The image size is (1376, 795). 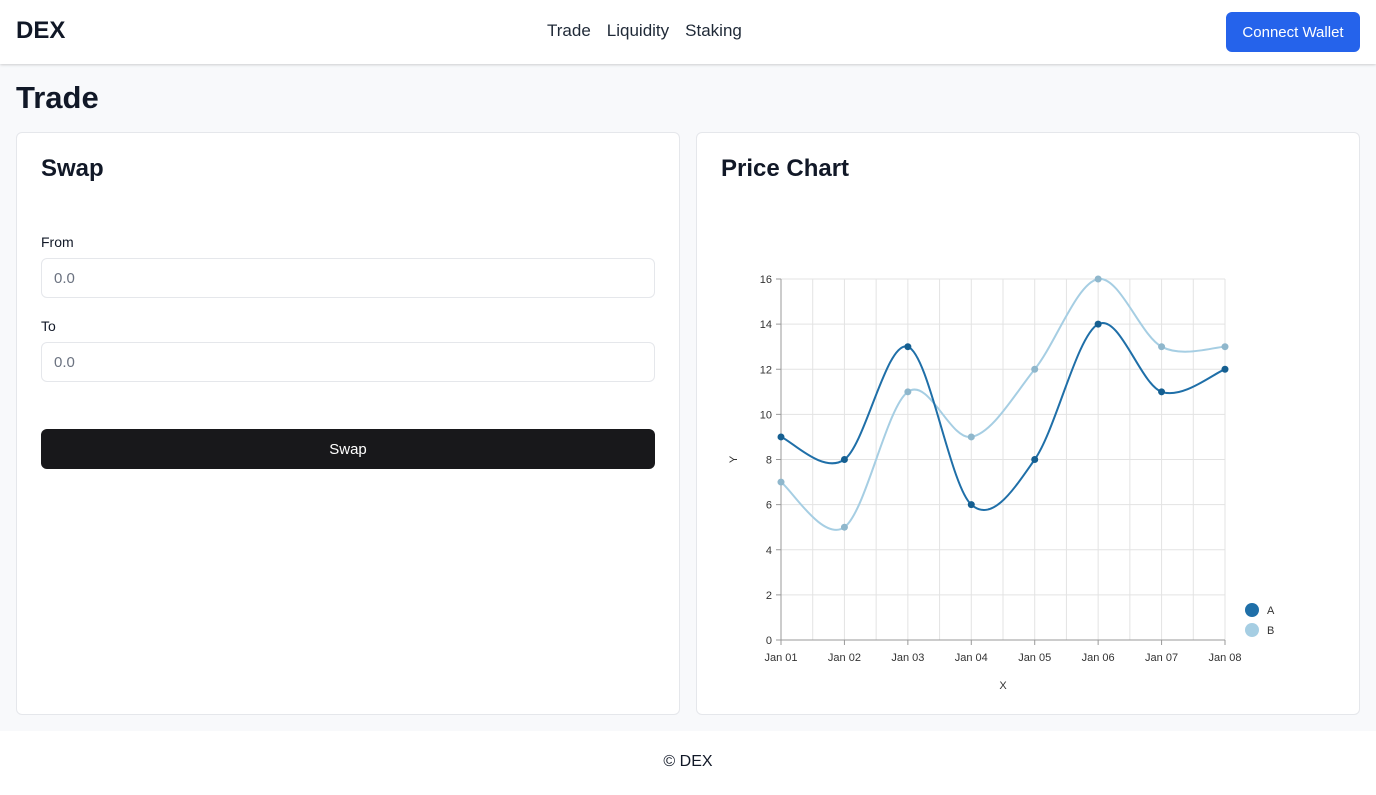 What do you see at coordinates (348, 278) in the screenshot?
I see `from-amount-input` at bounding box center [348, 278].